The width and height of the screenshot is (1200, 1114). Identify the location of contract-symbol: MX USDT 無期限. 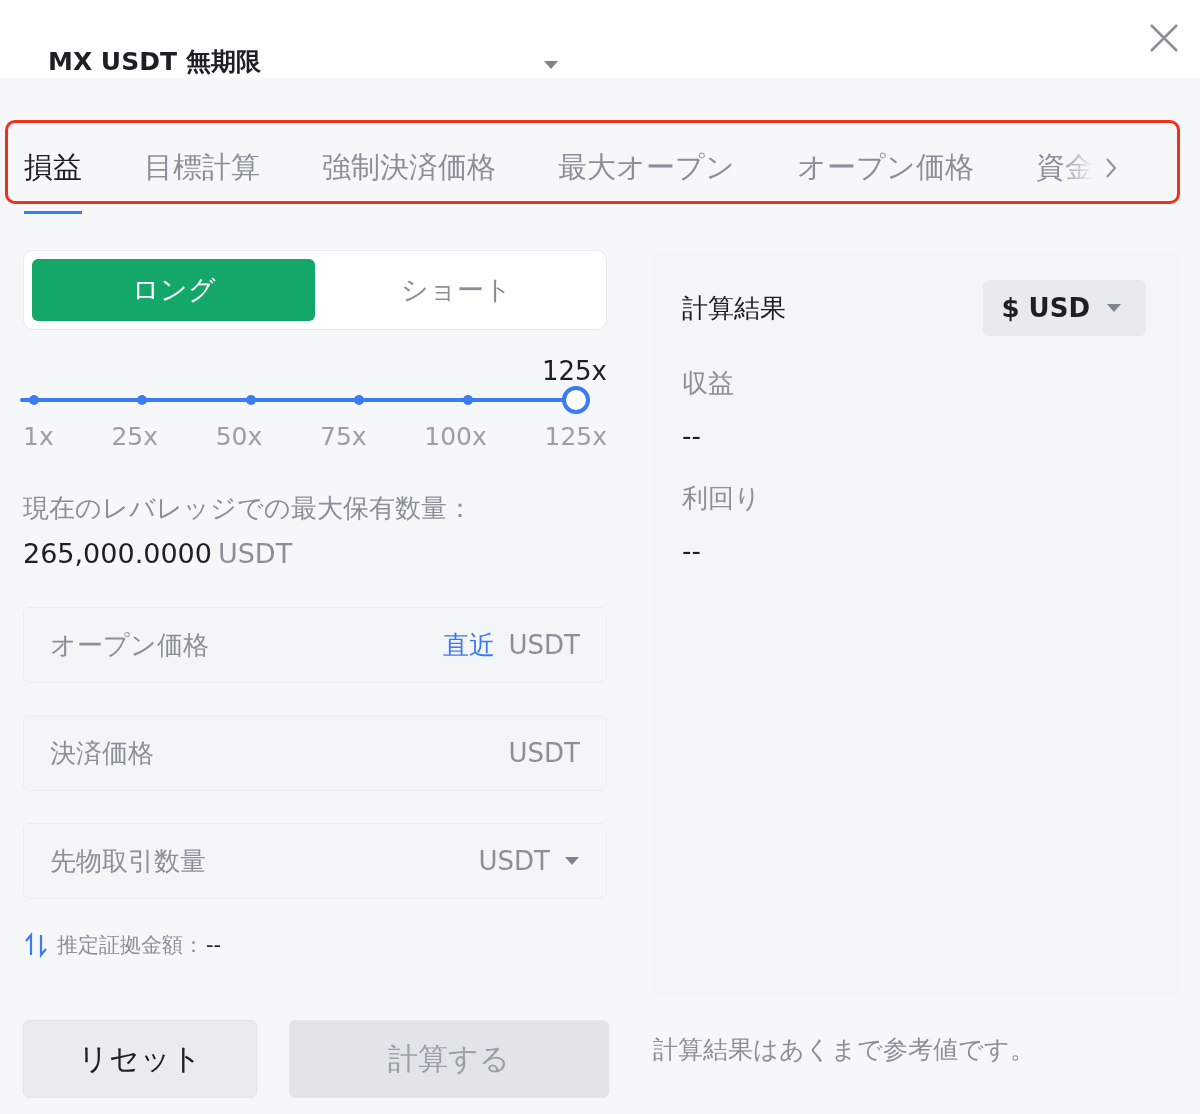
(154, 62).